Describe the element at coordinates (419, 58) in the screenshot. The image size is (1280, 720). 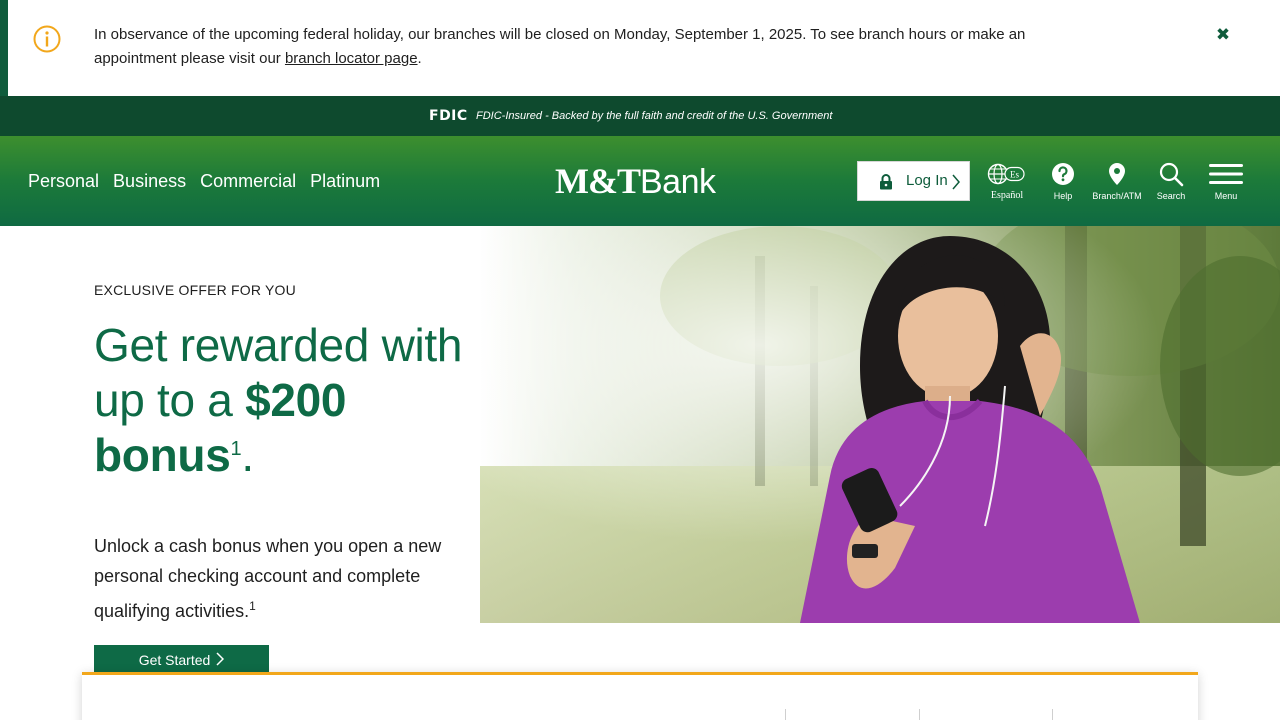
I see `alert-message-end: .` at that location.